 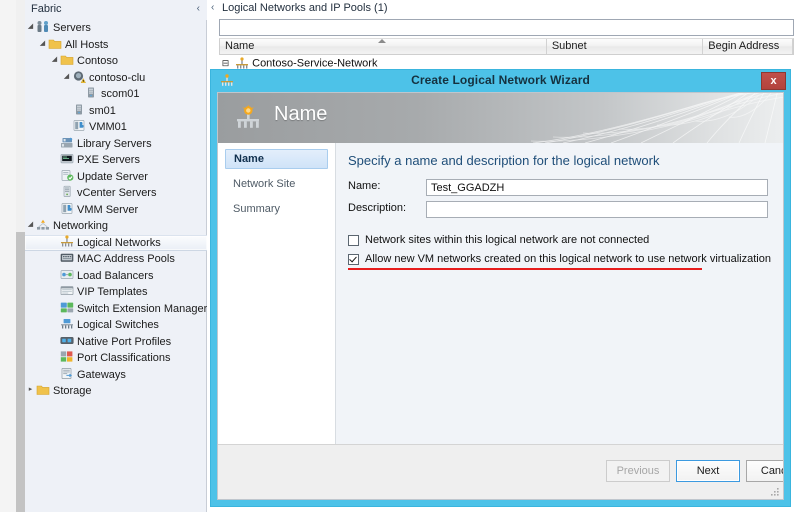 I want to click on description-field, so click(x=597, y=209).